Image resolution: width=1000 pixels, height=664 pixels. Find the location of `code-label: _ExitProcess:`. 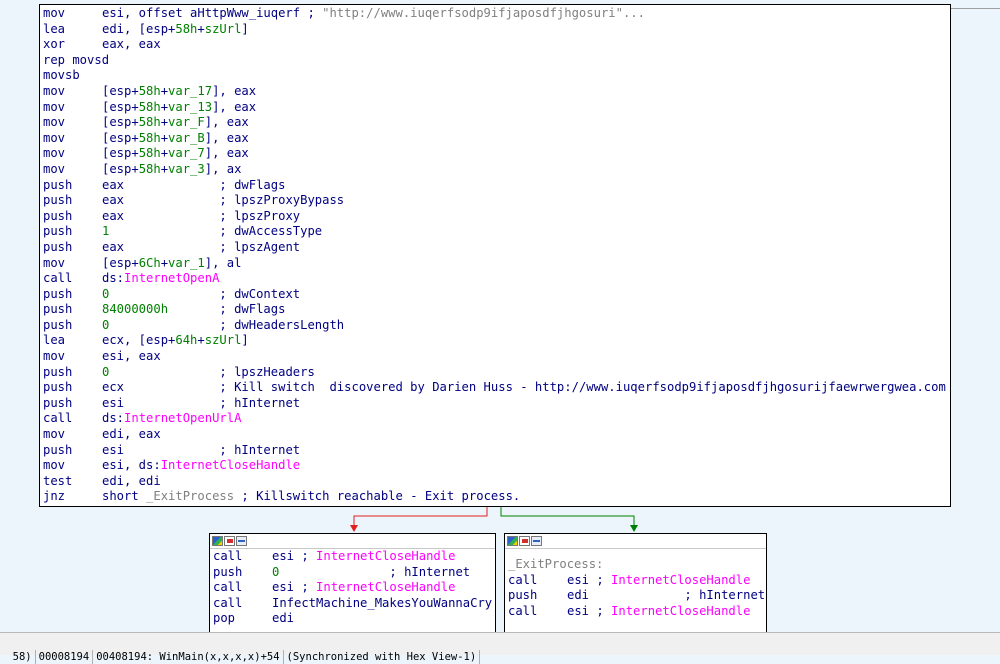

code-label: _ExitProcess: is located at coordinates (635, 565).